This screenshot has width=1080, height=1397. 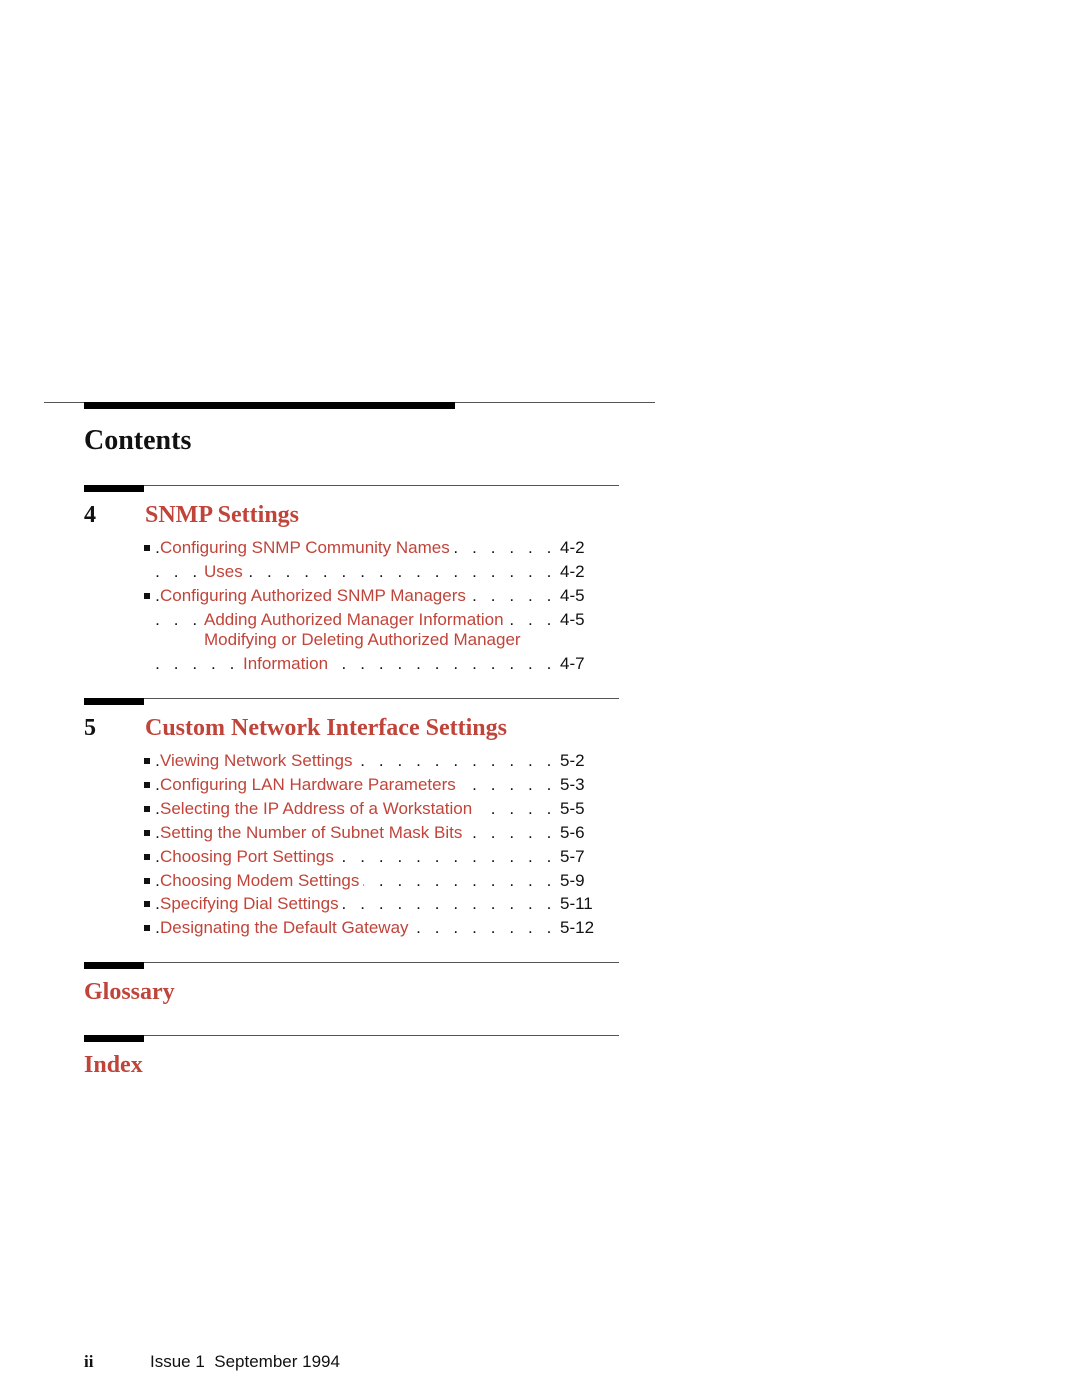 I want to click on chapter-5-title: Custom Network Interface Settings, so click(x=326, y=728).